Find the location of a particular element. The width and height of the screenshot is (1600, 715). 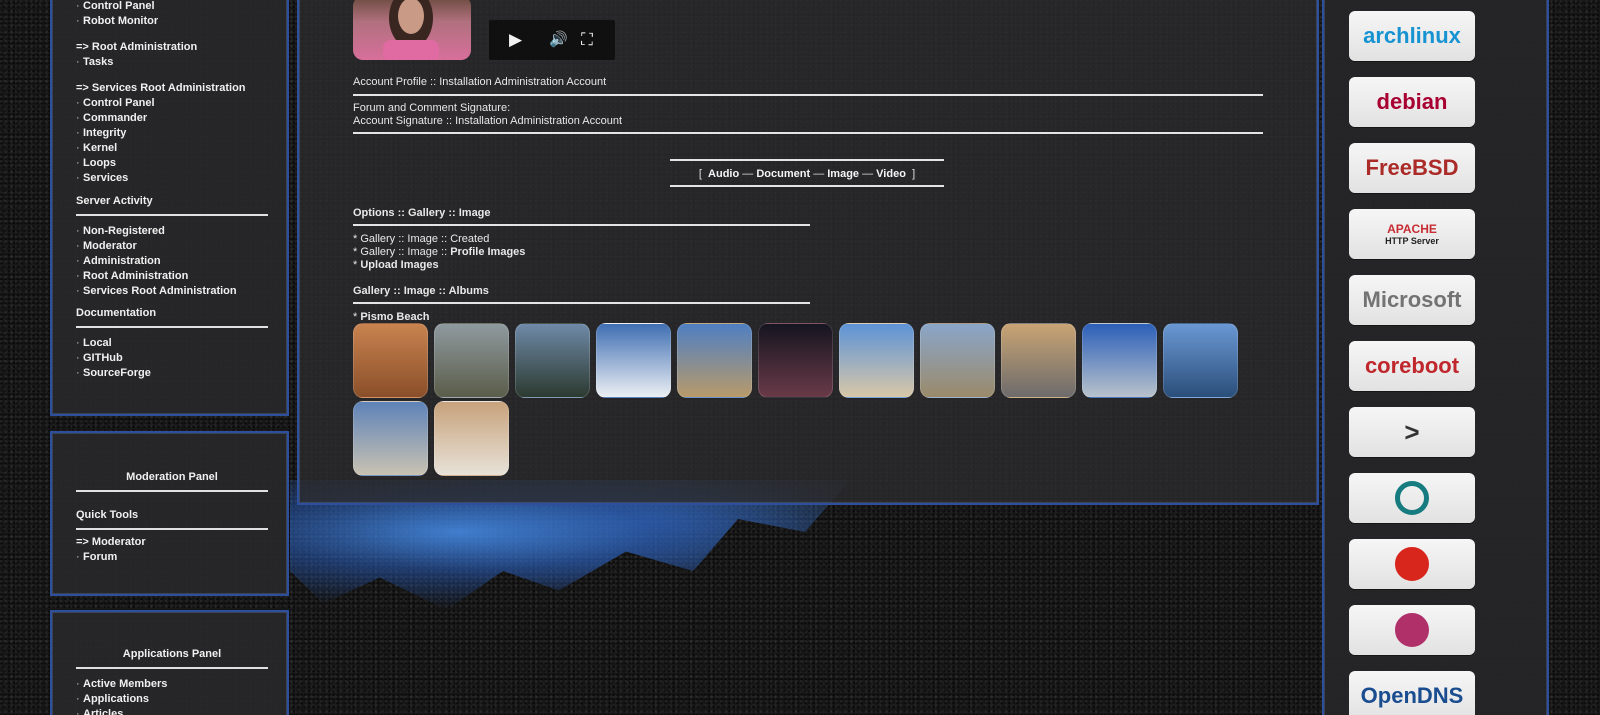

nav-heading-link: => Services Root Administration is located at coordinates (172, 88).